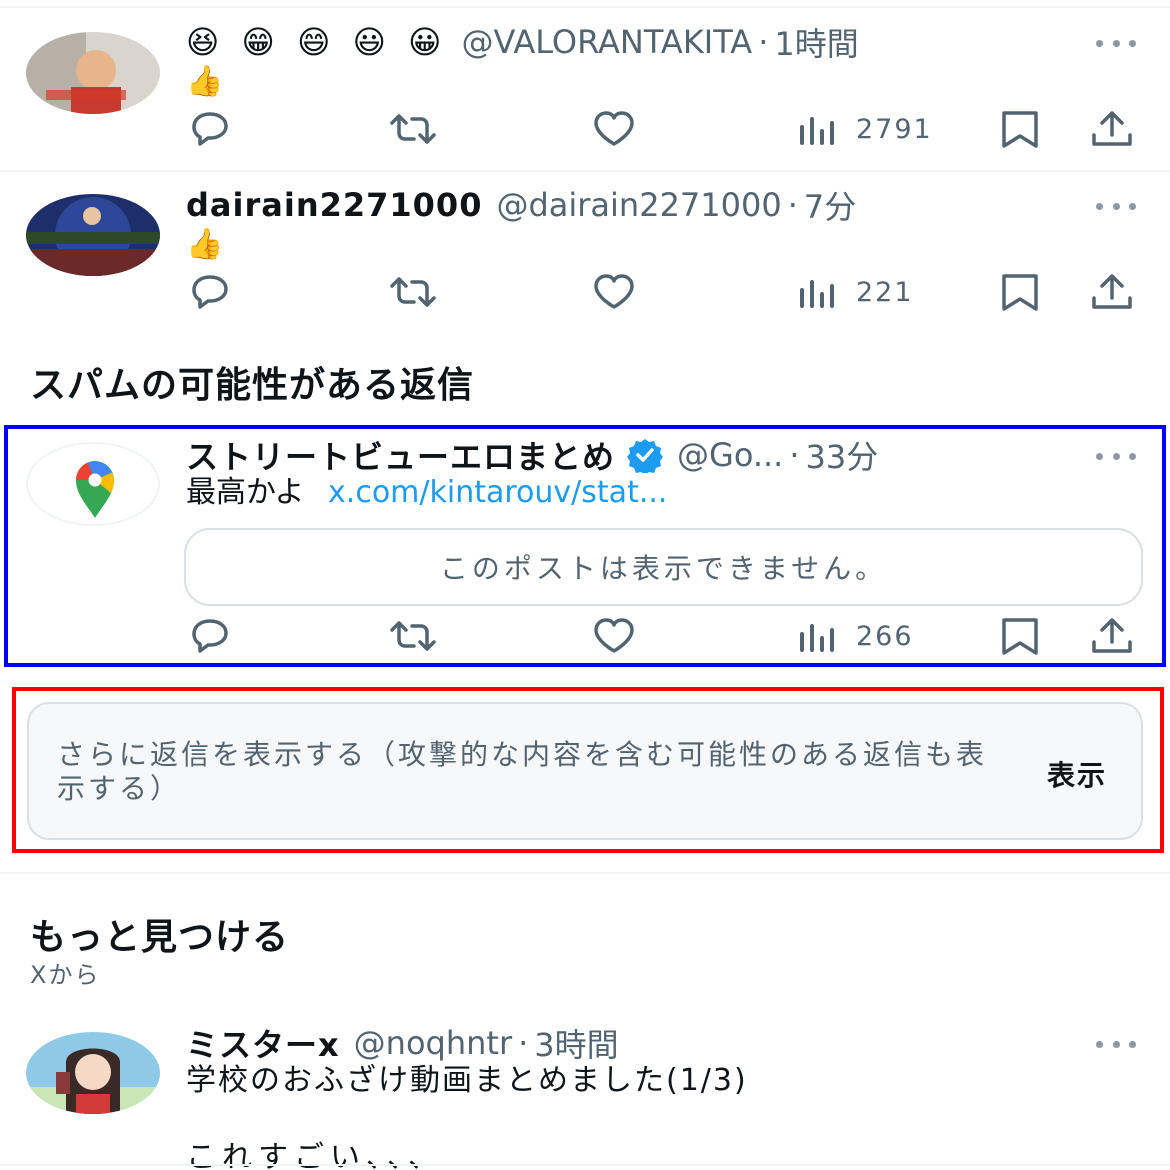 Image resolution: width=1170 pixels, height=1170 pixels. I want to click on quote-unavailable: このポストは表示できません。, so click(663, 567).